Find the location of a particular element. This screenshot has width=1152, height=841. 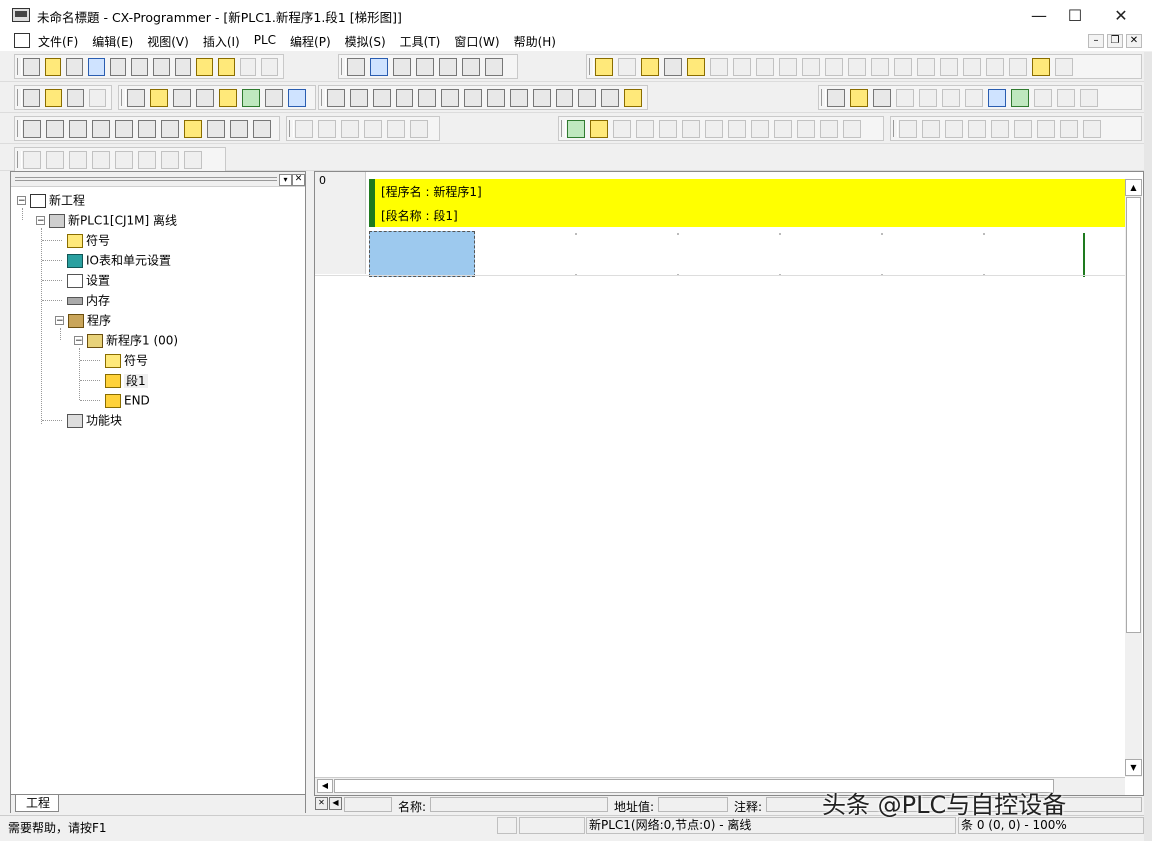

step-out-icon is located at coordinates (806, 128).